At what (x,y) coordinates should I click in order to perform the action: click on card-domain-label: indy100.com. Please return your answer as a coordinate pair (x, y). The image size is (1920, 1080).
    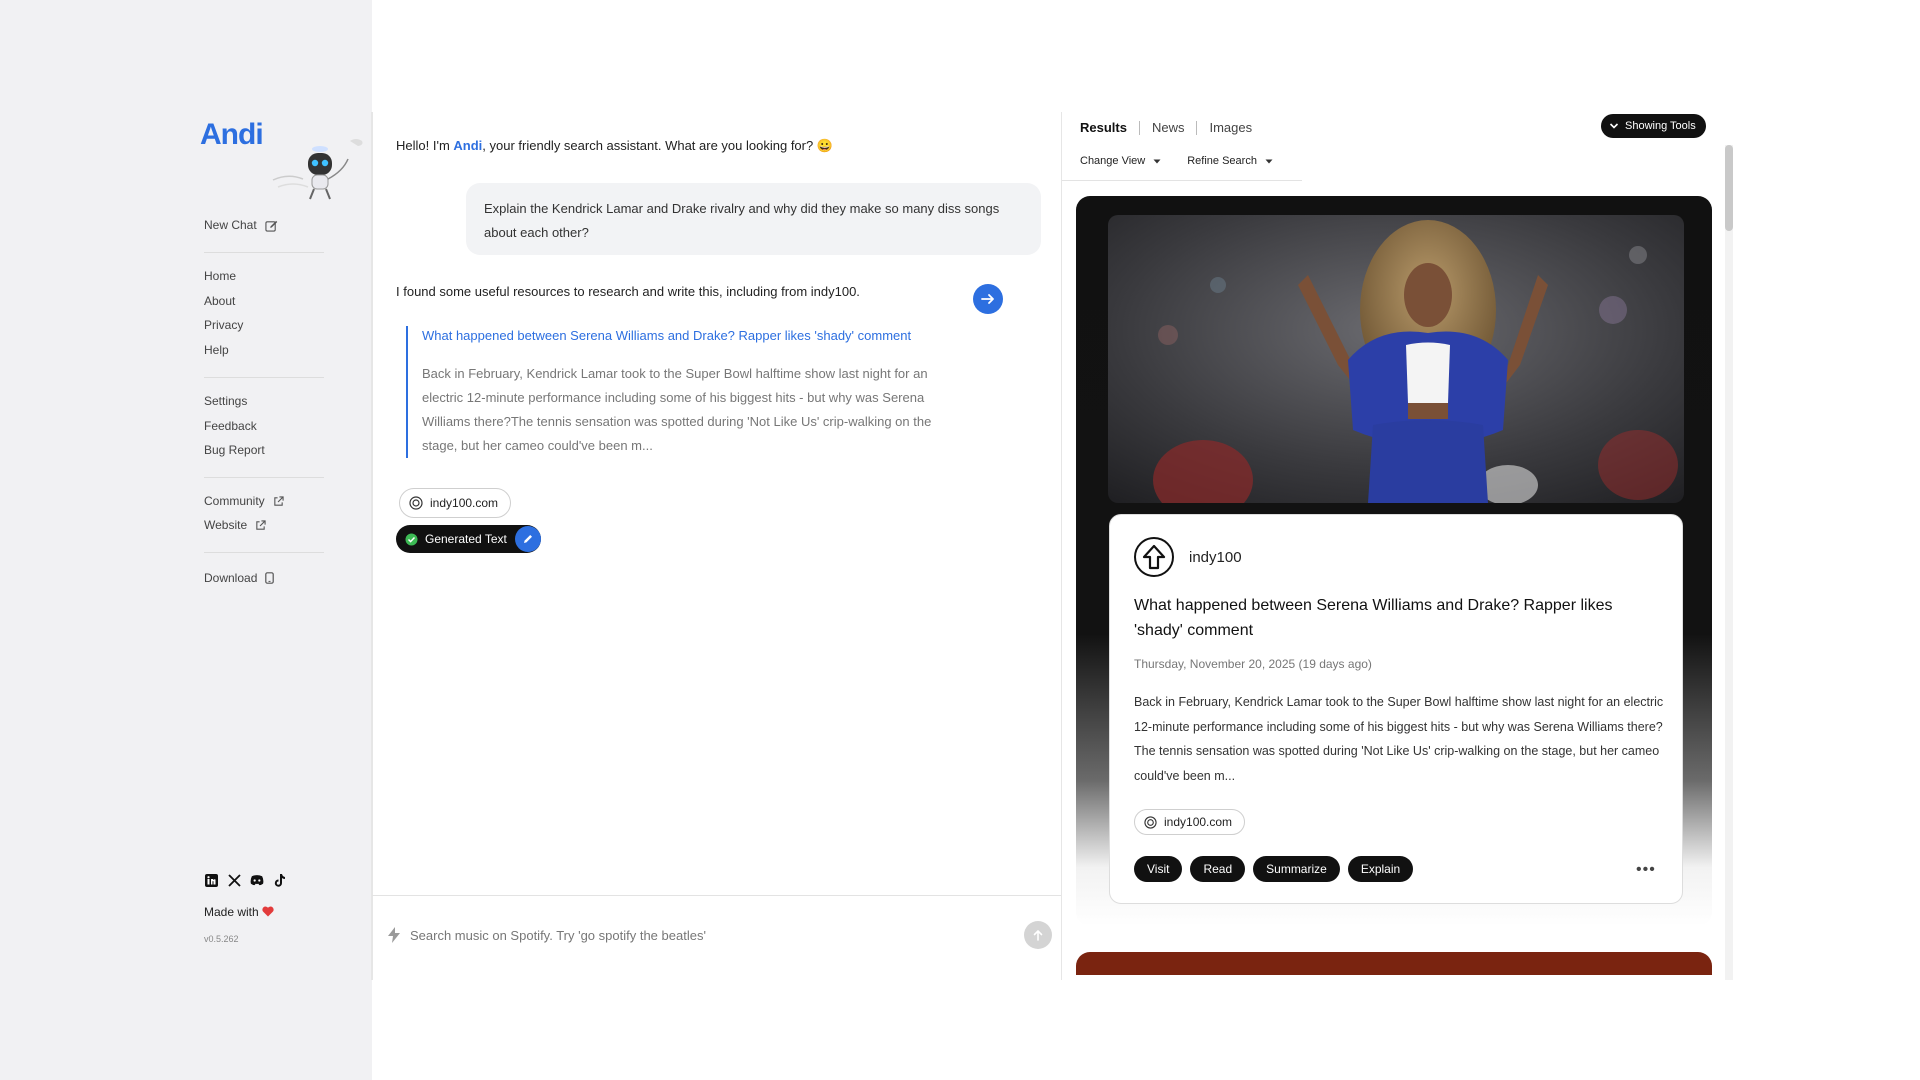
    Looking at the image, I should click on (1198, 822).